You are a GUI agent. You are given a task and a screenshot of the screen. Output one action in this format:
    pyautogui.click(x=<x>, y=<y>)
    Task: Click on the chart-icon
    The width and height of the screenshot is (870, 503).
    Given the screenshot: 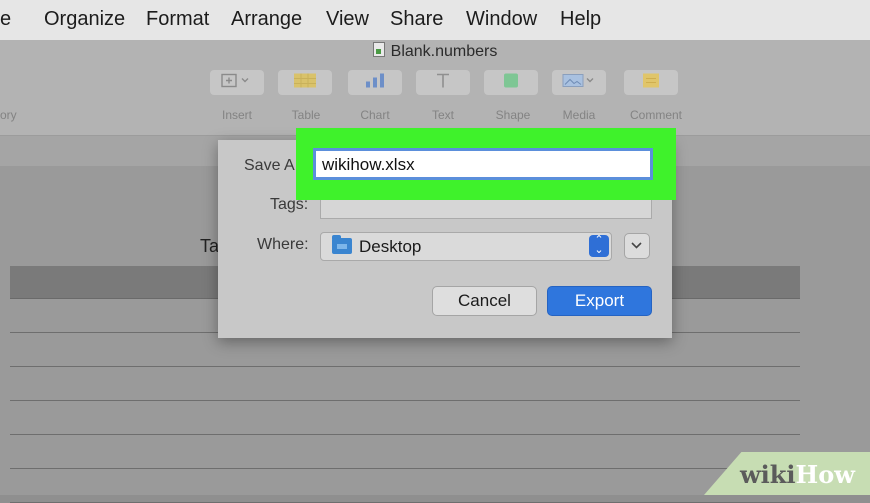 What is the action you would take?
    pyautogui.click(x=375, y=82)
    